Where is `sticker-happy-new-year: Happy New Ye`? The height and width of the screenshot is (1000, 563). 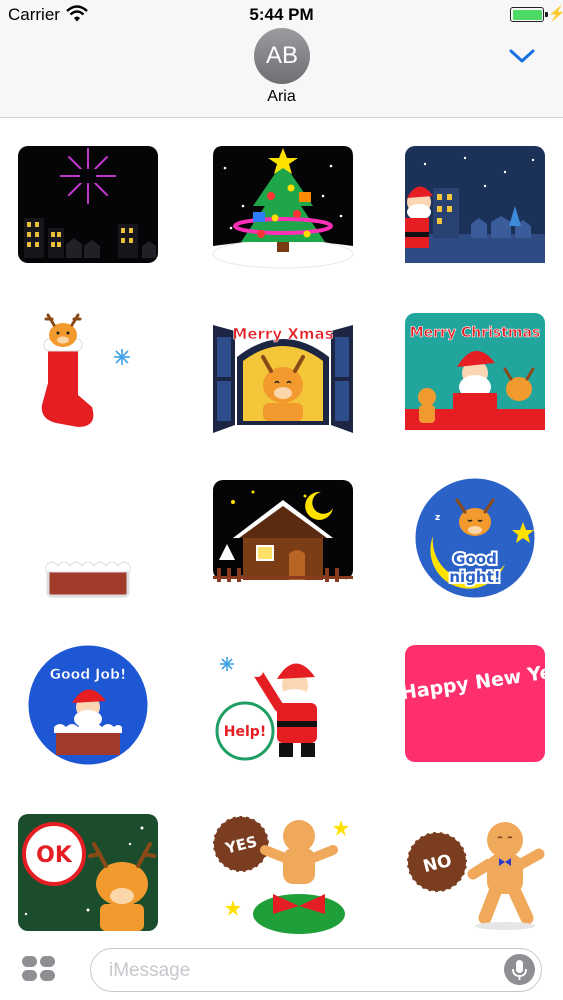 sticker-happy-new-year: Happy New Ye is located at coordinates (477, 706).